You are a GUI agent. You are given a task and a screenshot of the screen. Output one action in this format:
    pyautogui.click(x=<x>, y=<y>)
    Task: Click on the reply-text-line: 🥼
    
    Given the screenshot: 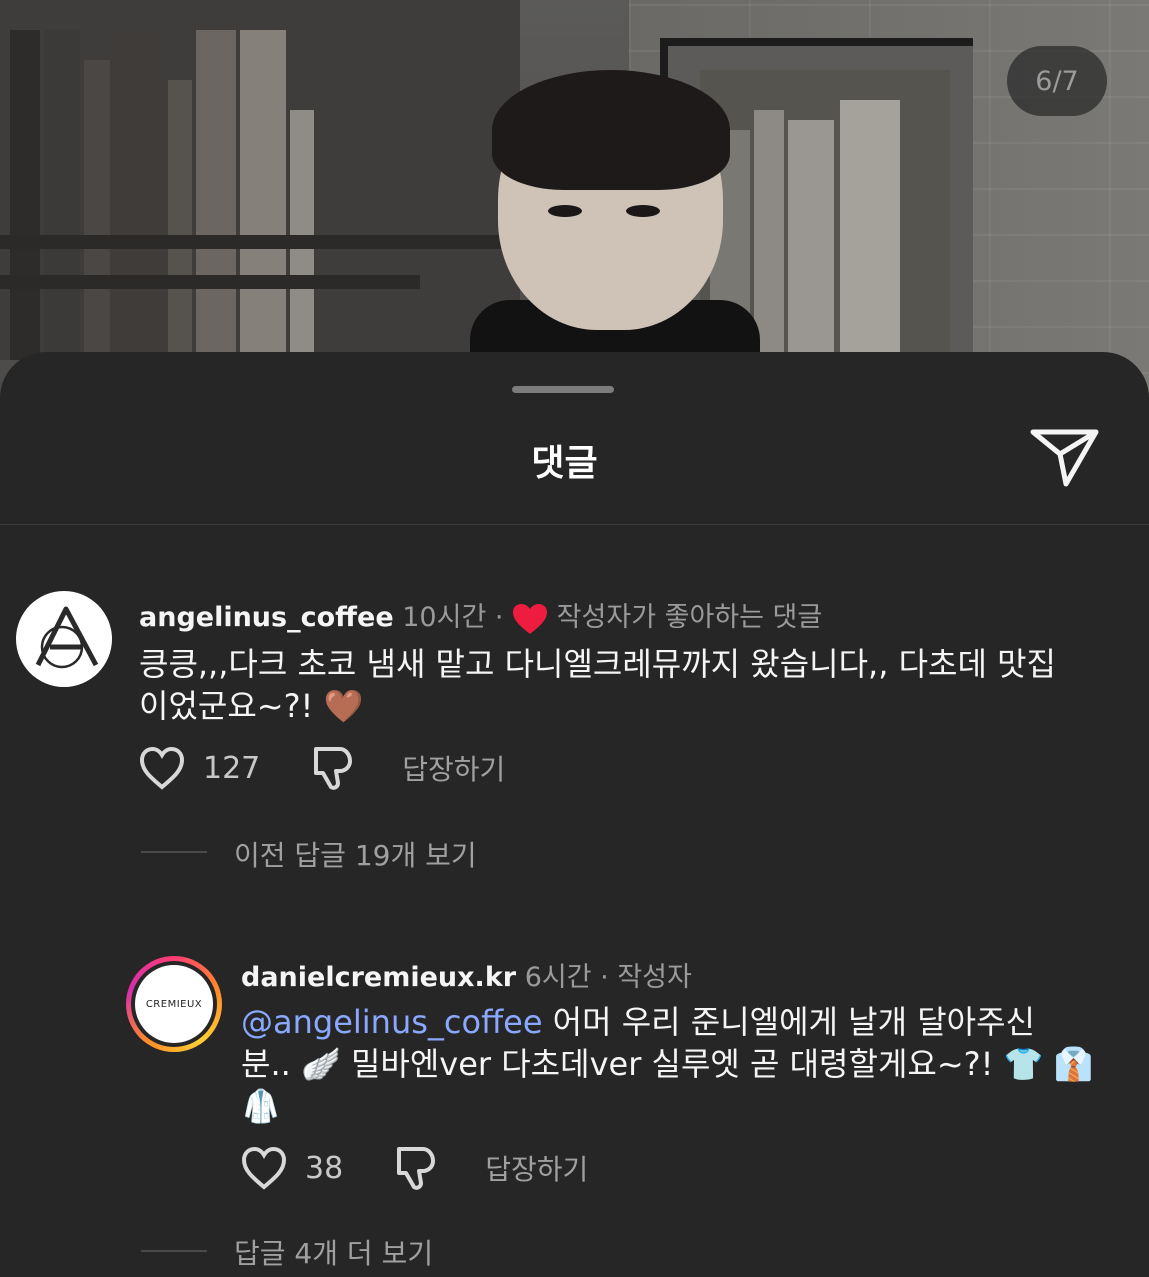 What is the action you would take?
    pyautogui.click(x=261, y=1106)
    